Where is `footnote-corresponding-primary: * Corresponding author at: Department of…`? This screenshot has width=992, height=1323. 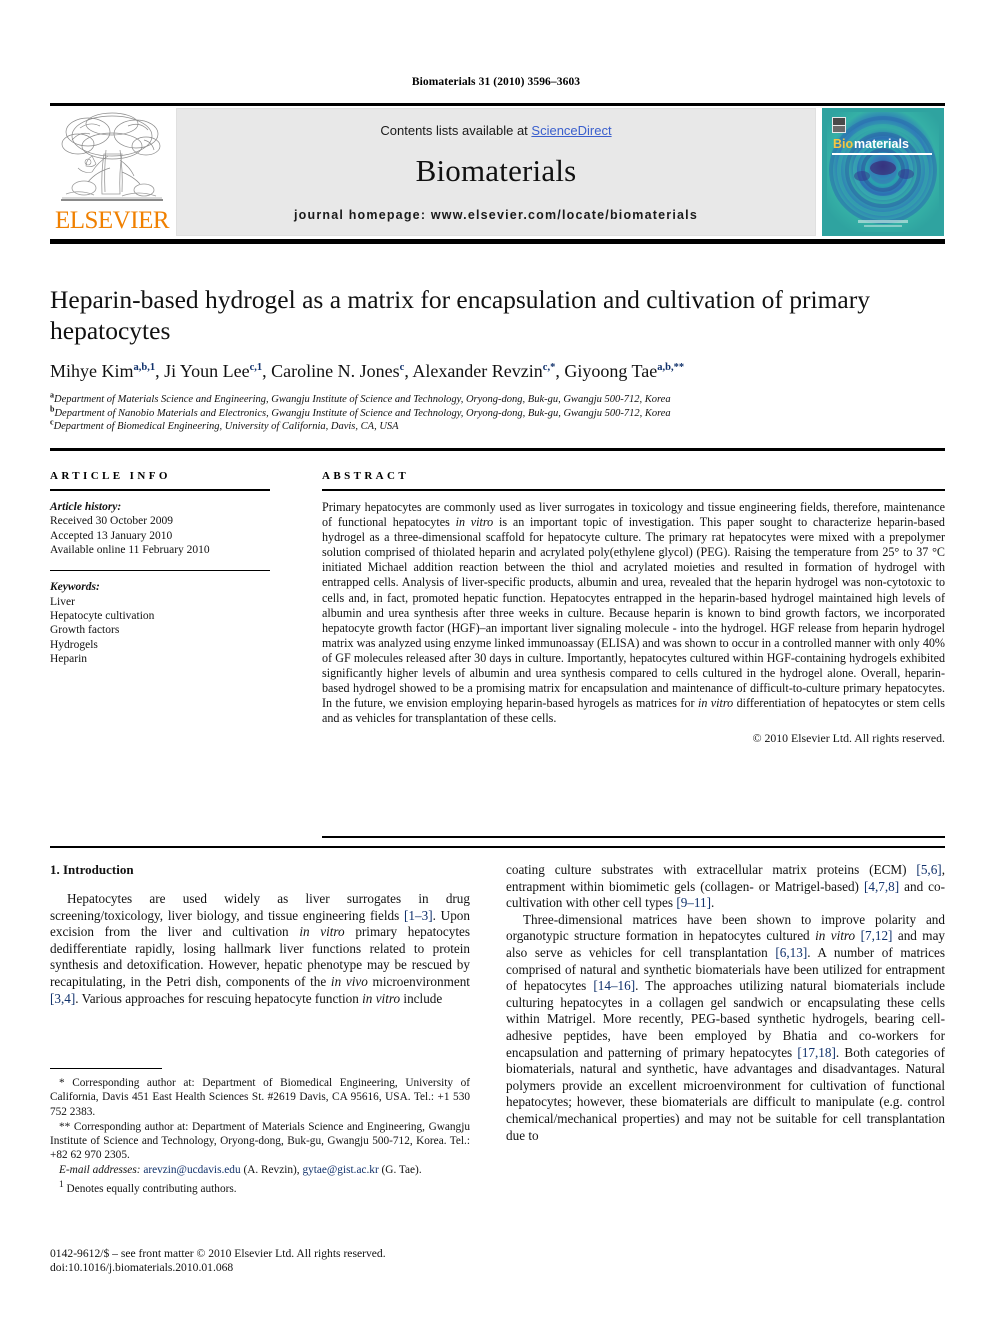 footnote-corresponding-primary: * Corresponding author at: Department of… is located at coordinates (260, 1097).